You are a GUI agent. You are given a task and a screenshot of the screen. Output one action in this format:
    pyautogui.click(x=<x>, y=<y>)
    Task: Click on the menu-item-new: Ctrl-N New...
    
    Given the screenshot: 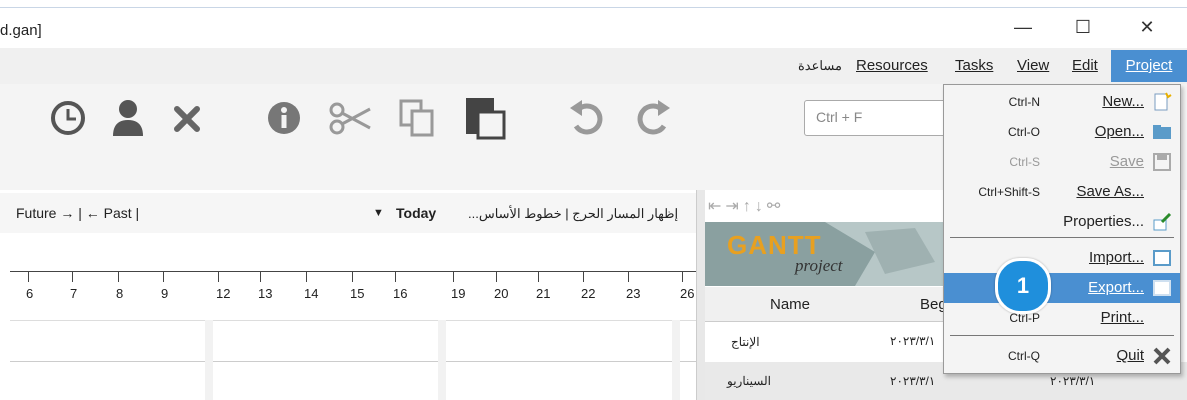 What is the action you would take?
    pyautogui.click(x=1062, y=102)
    